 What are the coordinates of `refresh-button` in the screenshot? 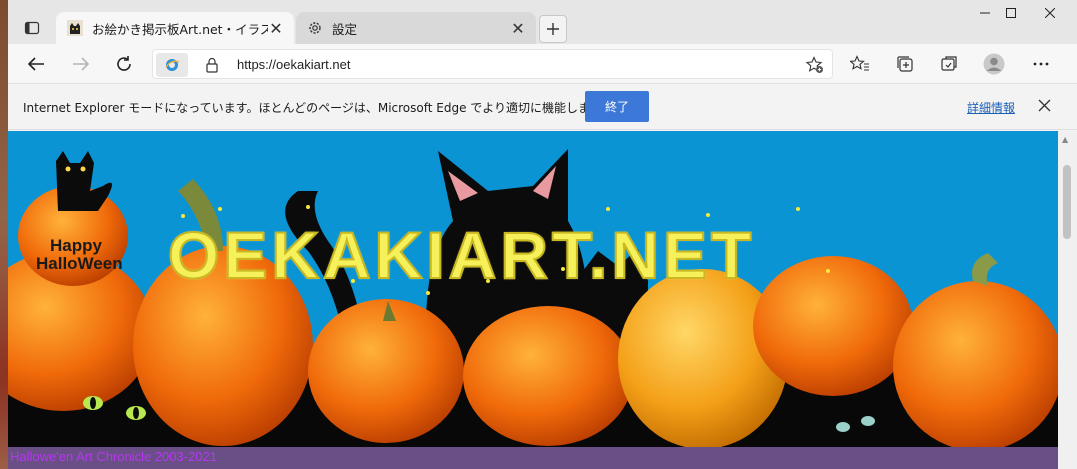 It's located at (124, 64).